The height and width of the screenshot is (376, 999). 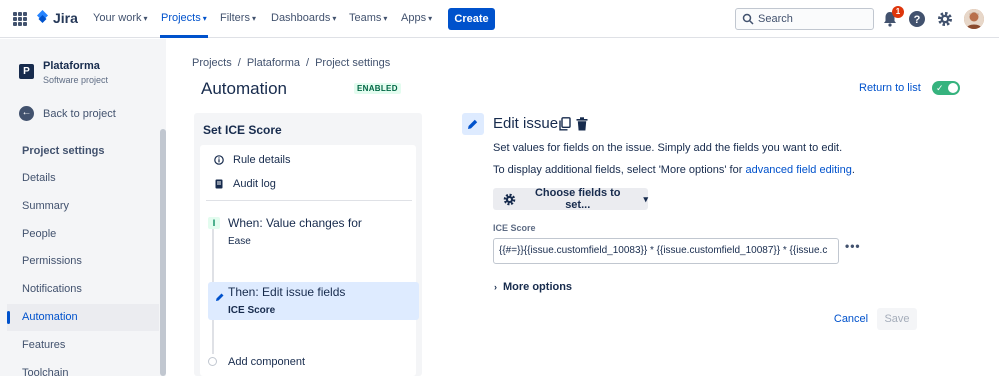 What do you see at coordinates (235, 18) in the screenshot?
I see `nav-label: Filters` at bounding box center [235, 18].